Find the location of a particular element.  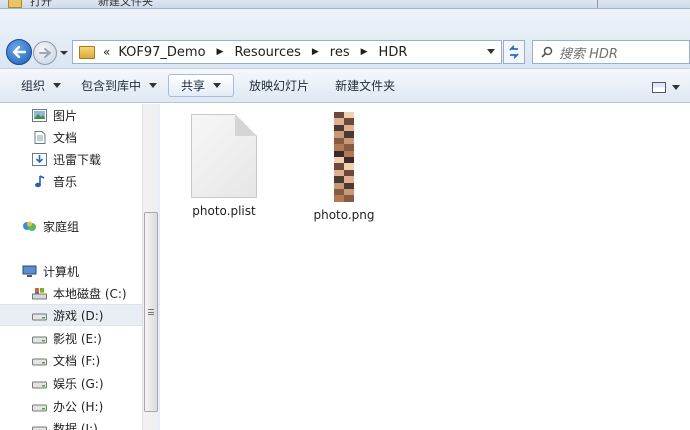

nav-item-pictures: 图片 is located at coordinates (71, 115).